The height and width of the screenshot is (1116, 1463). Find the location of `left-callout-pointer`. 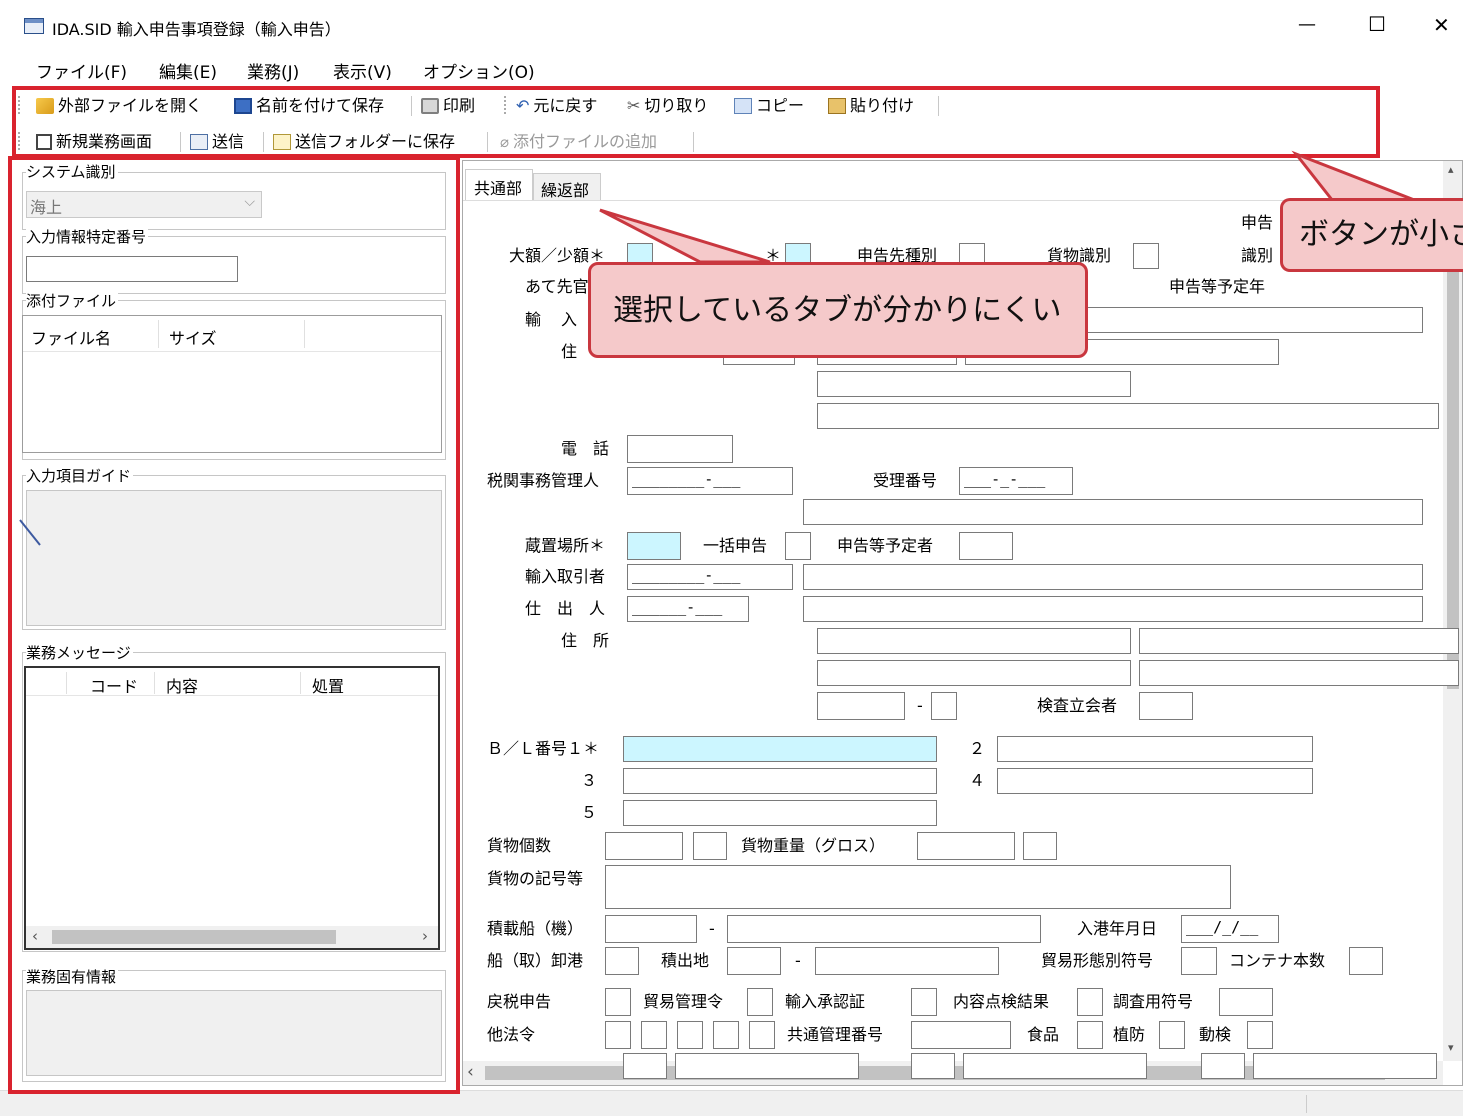

left-callout-pointer is located at coordinates (30, 532).